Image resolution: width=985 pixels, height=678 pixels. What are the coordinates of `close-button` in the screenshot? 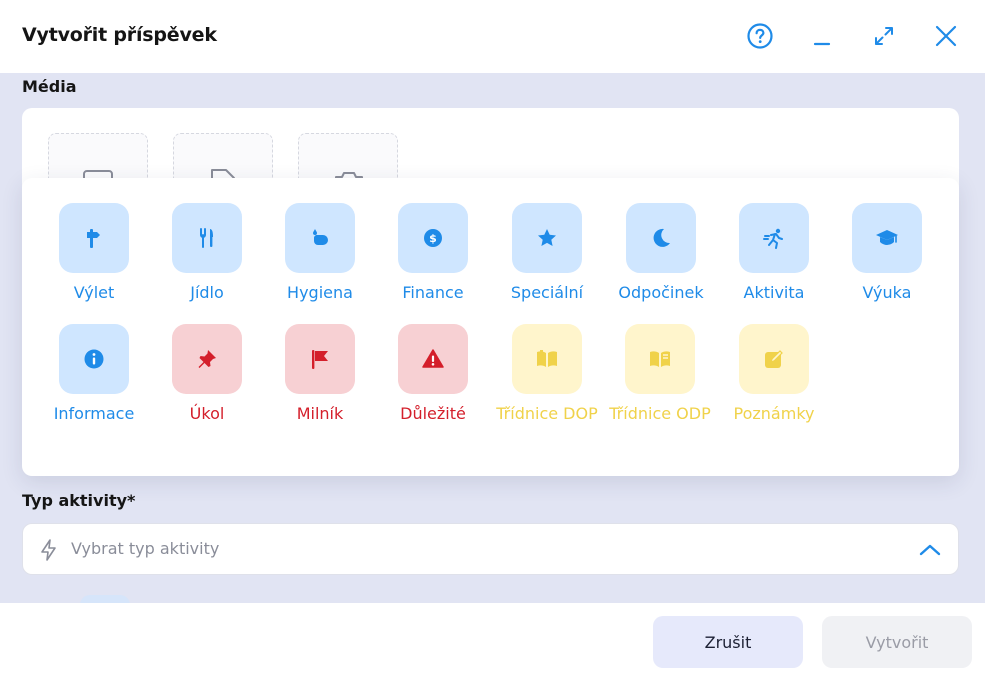 It's located at (946, 36).